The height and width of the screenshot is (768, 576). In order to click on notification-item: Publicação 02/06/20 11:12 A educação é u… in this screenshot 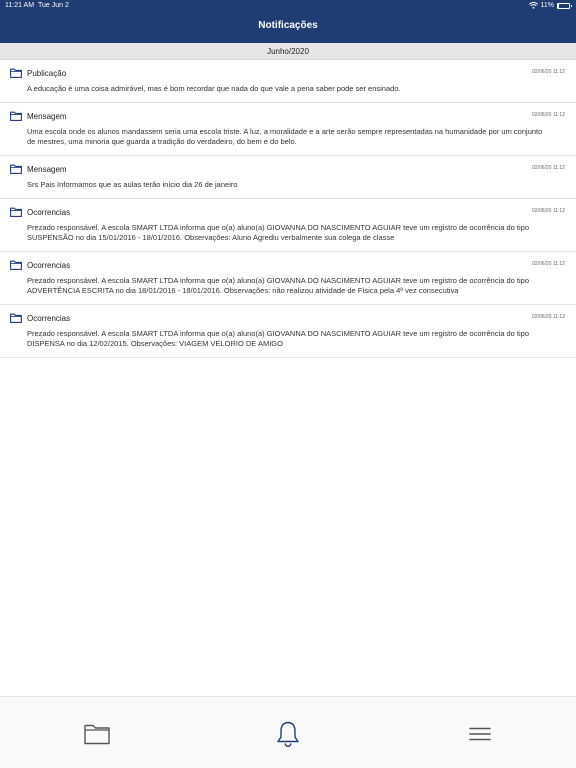, I will do `click(288, 81)`.